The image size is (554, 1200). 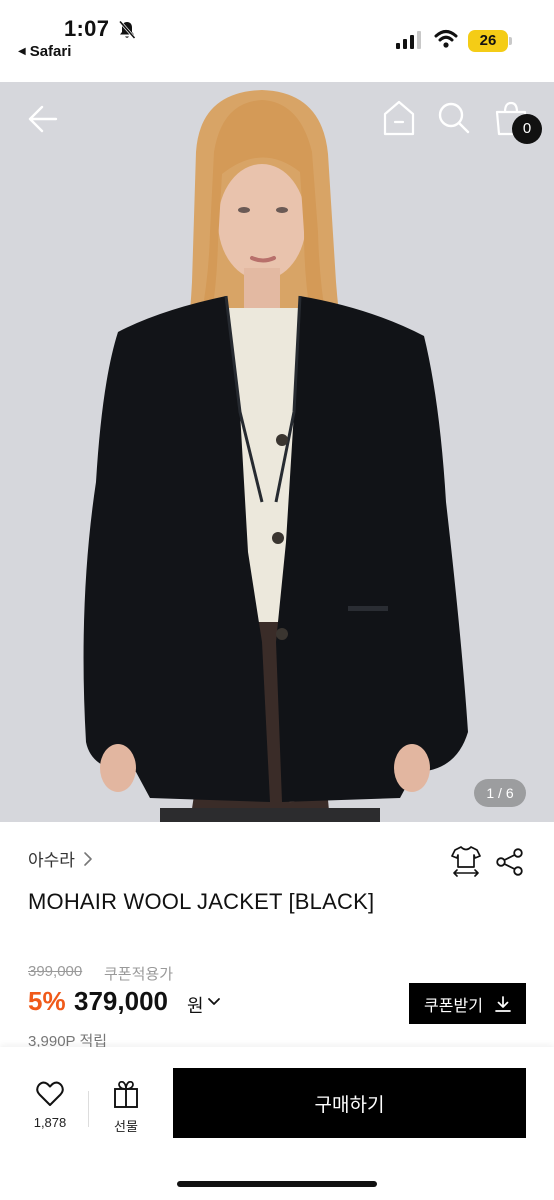 I want to click on arrow-left-icon, so click(x=43, y=119).